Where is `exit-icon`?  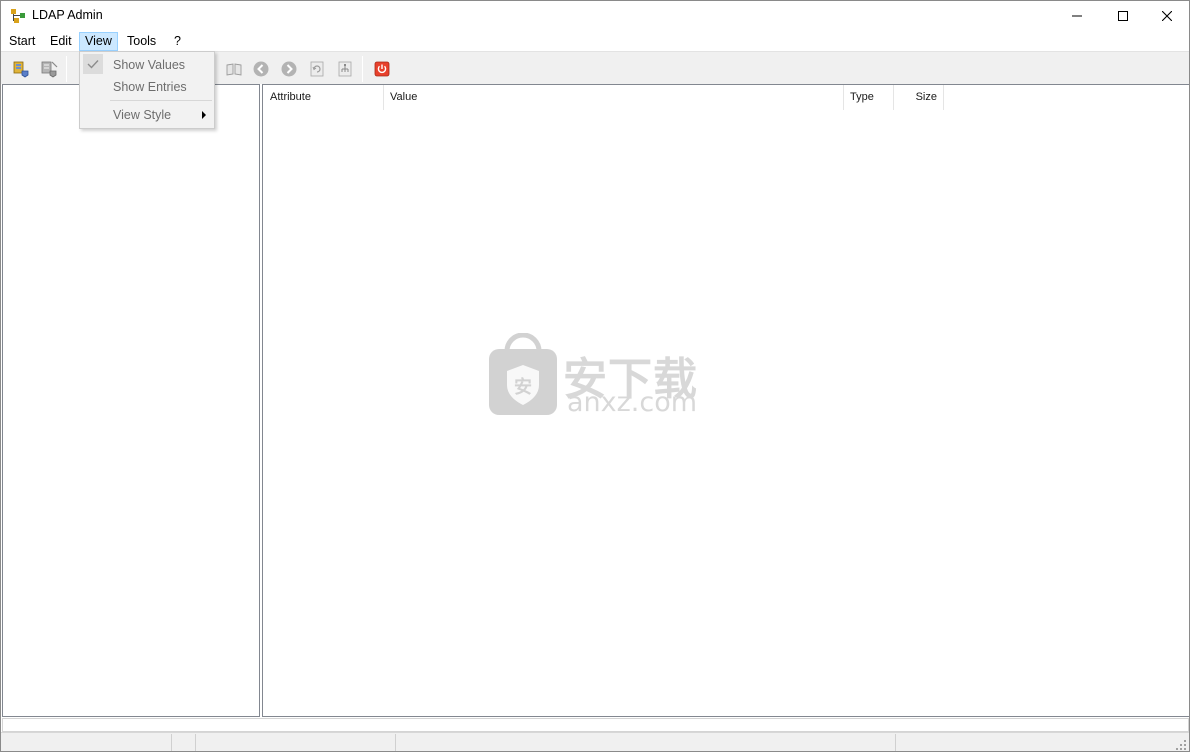 exit-icon is located at coordinates (382, 69).